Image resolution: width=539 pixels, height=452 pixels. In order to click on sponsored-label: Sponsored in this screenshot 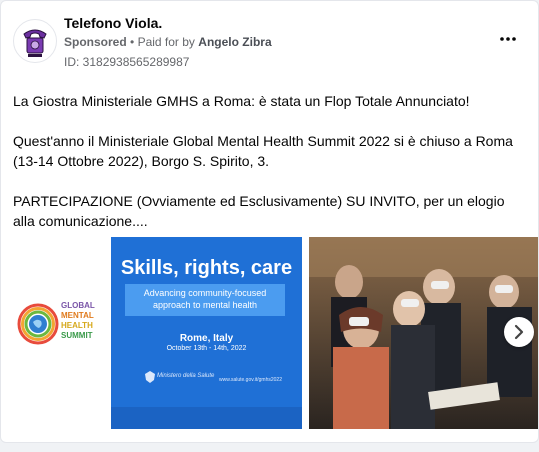, I will do `click(95, 42)`.